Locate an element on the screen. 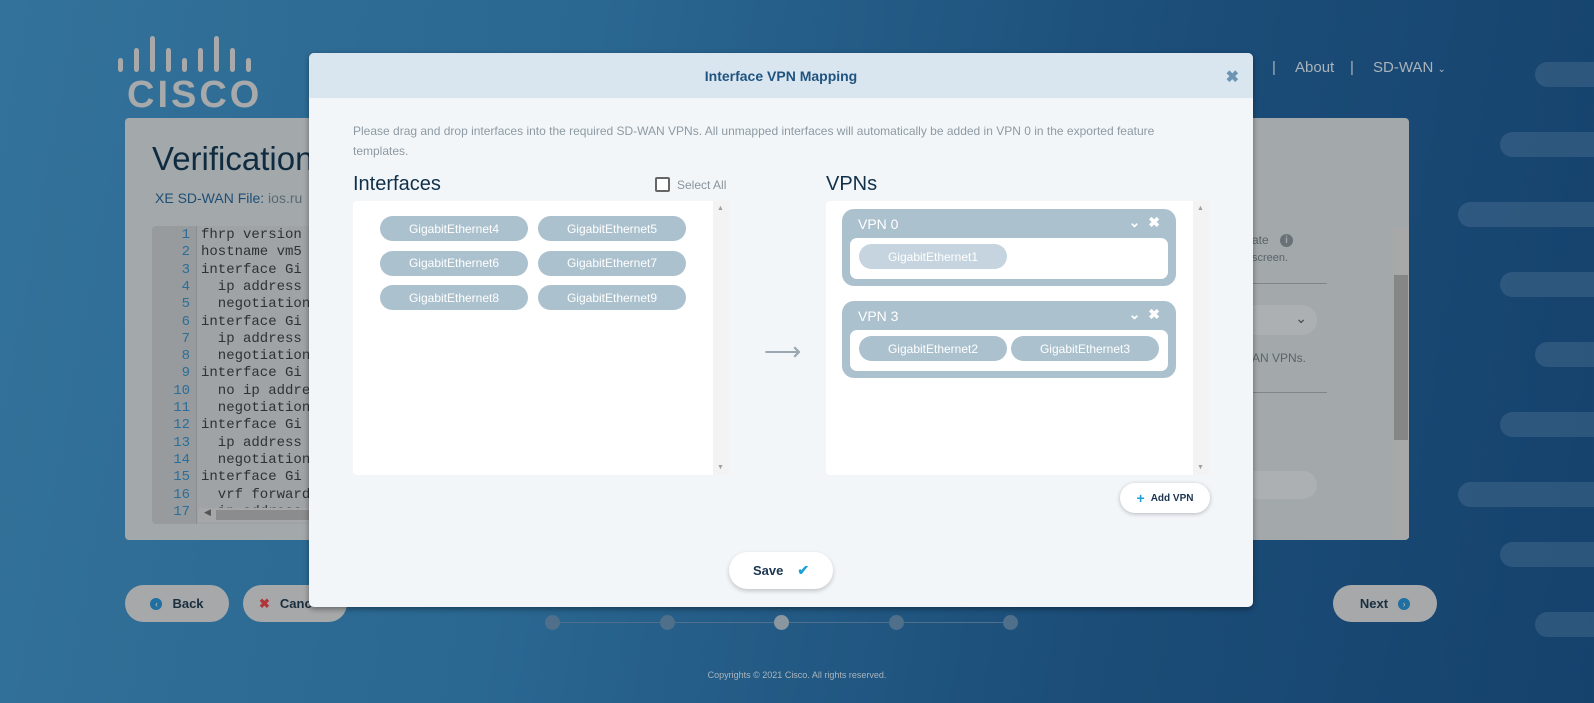 This screenshot has height=703, width=1594. arrow-right-icon: ⟶ is located at coordinates (783, 351).